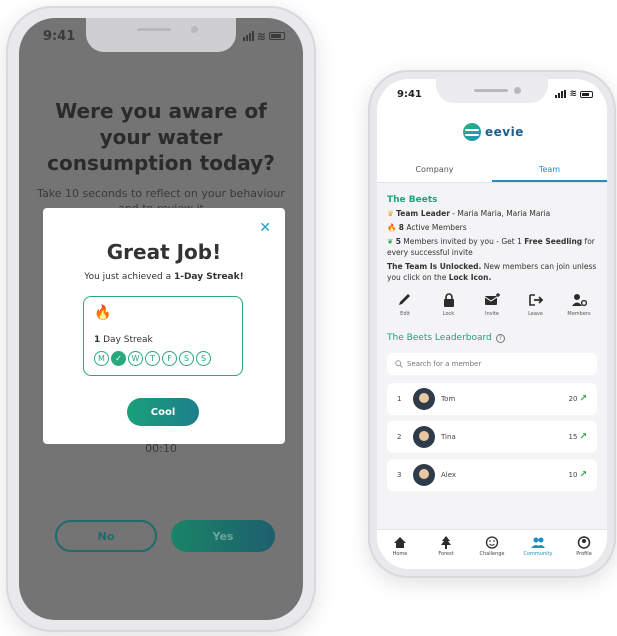  I want to click on team-leader-label: Team Leader, so click(423, 213).